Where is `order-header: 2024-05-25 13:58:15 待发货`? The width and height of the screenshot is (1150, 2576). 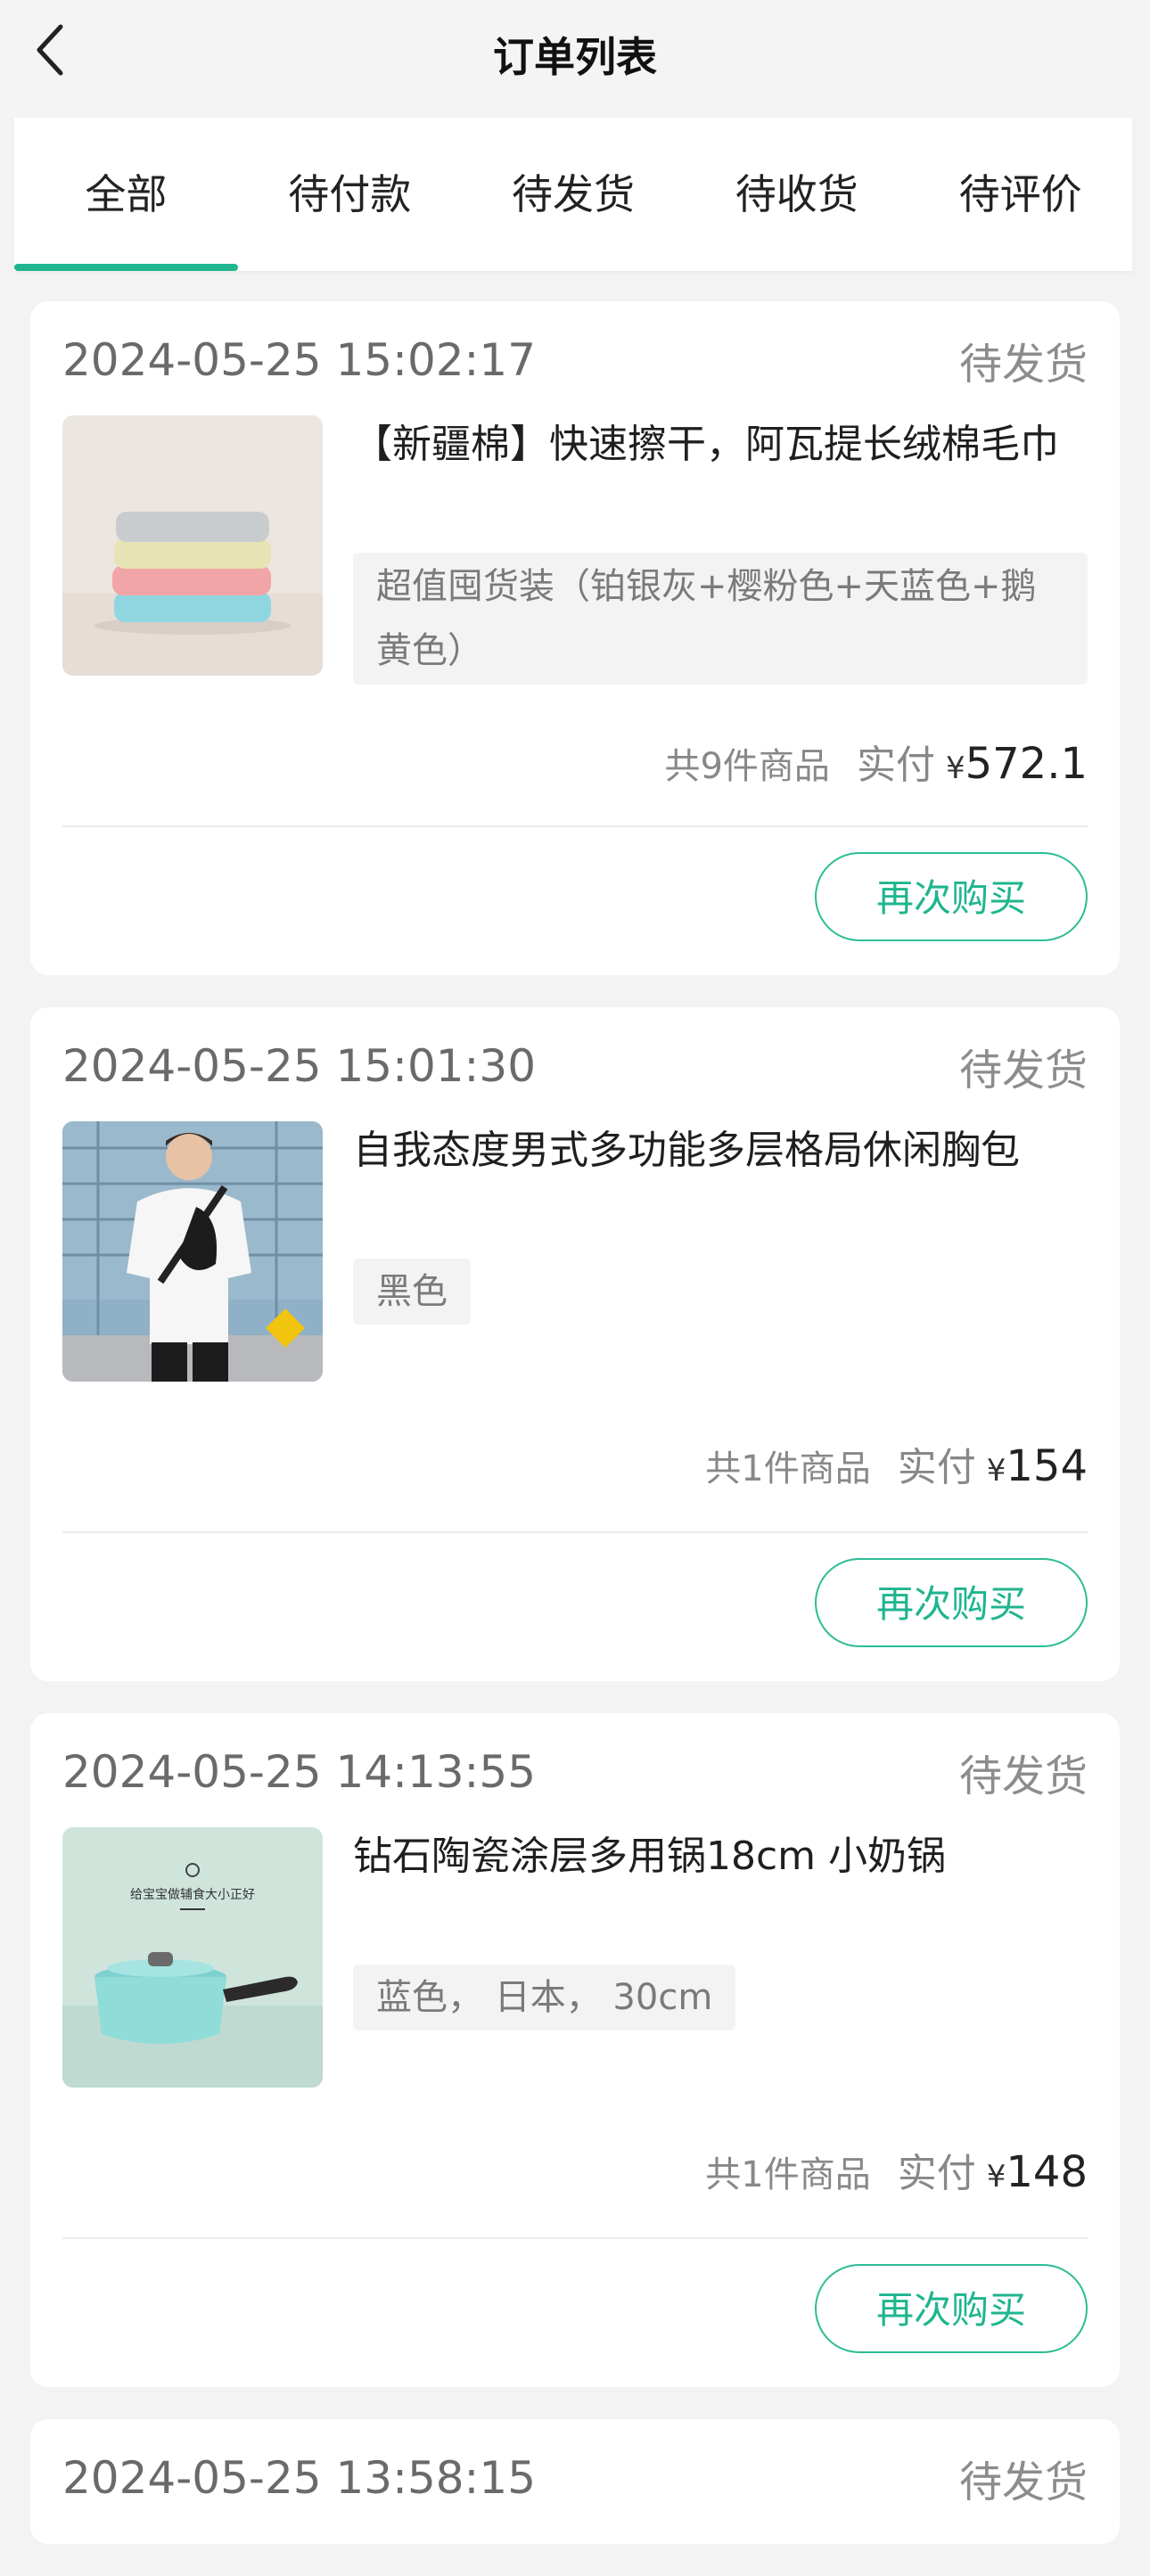
order-header: 2024-05-25 13:58:15 待发货 is located at coordinates (575, 2479).